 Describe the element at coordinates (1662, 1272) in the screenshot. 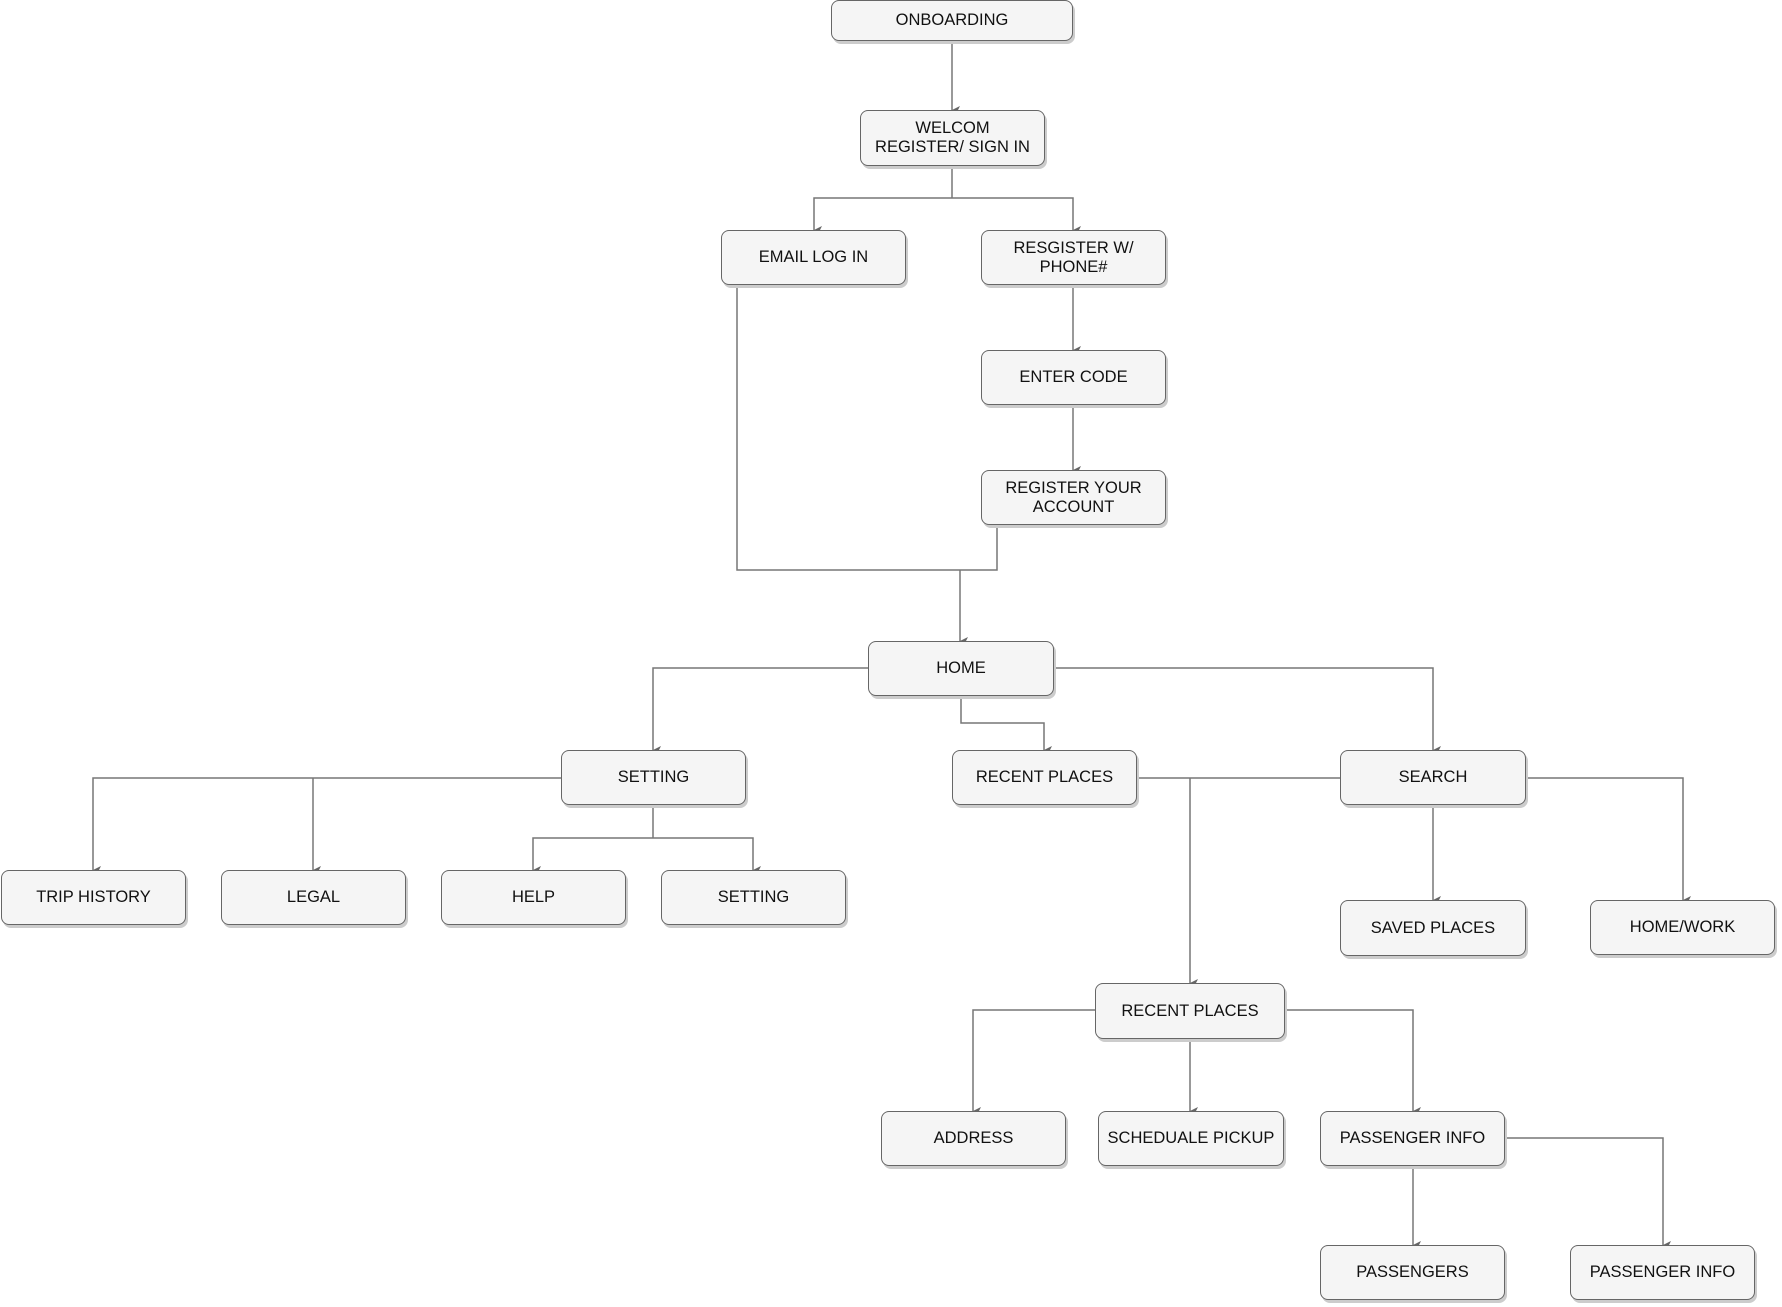

I see `node-passenger-info-2: PASSENGER INFO` at that location.